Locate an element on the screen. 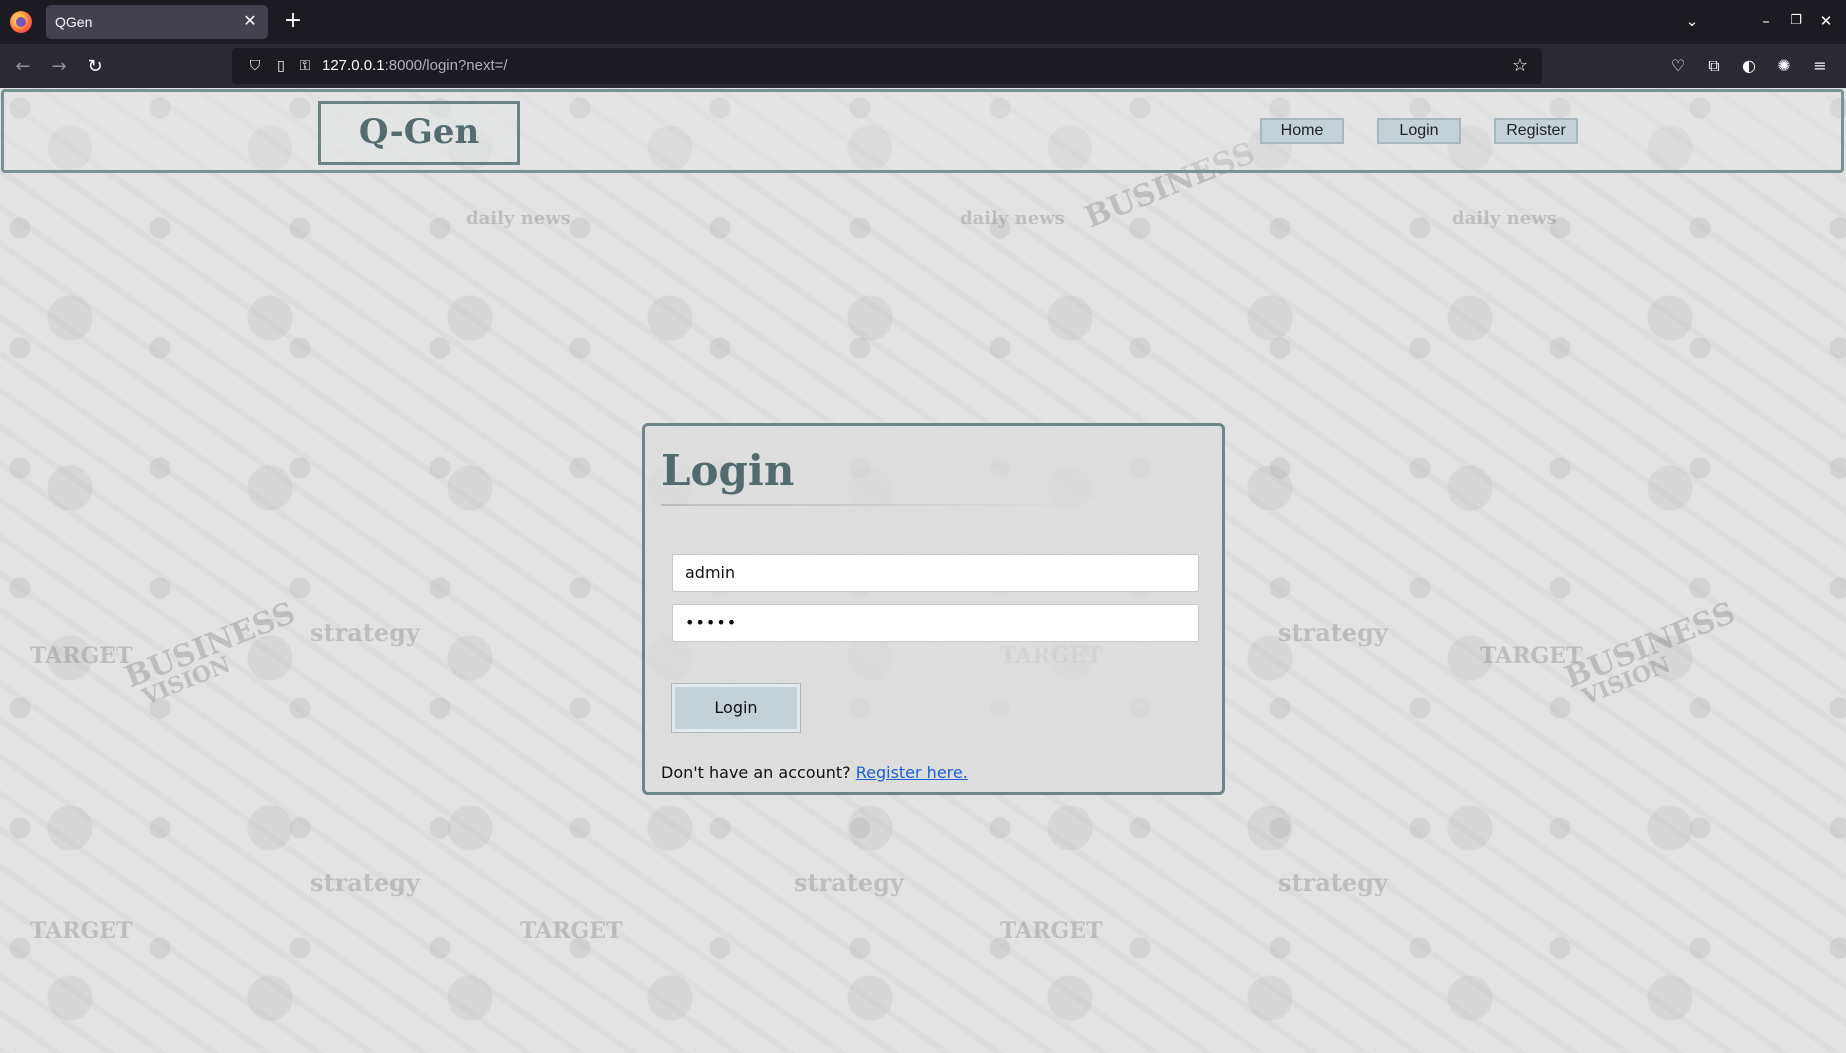  key-icon: ⚿ is located at coordinates (305, 66).